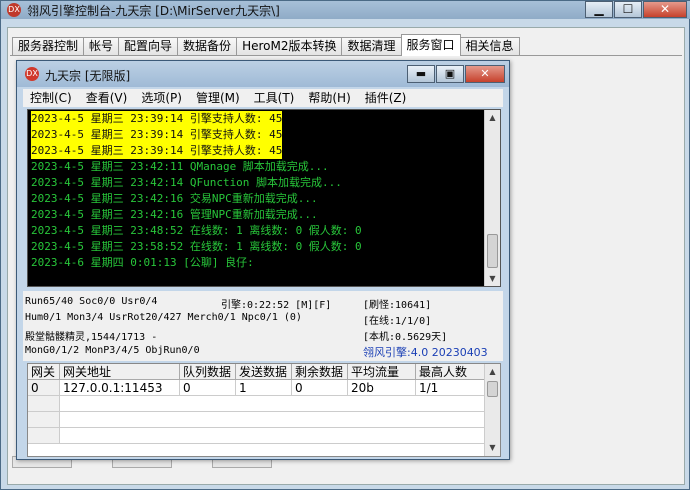 The height and width of the screenshot is (490, 690). What do you see at coordinates (430, 45) in the screenshot?
I see `tab-service-window: 服务窗口` at bounding box center [430, 45].